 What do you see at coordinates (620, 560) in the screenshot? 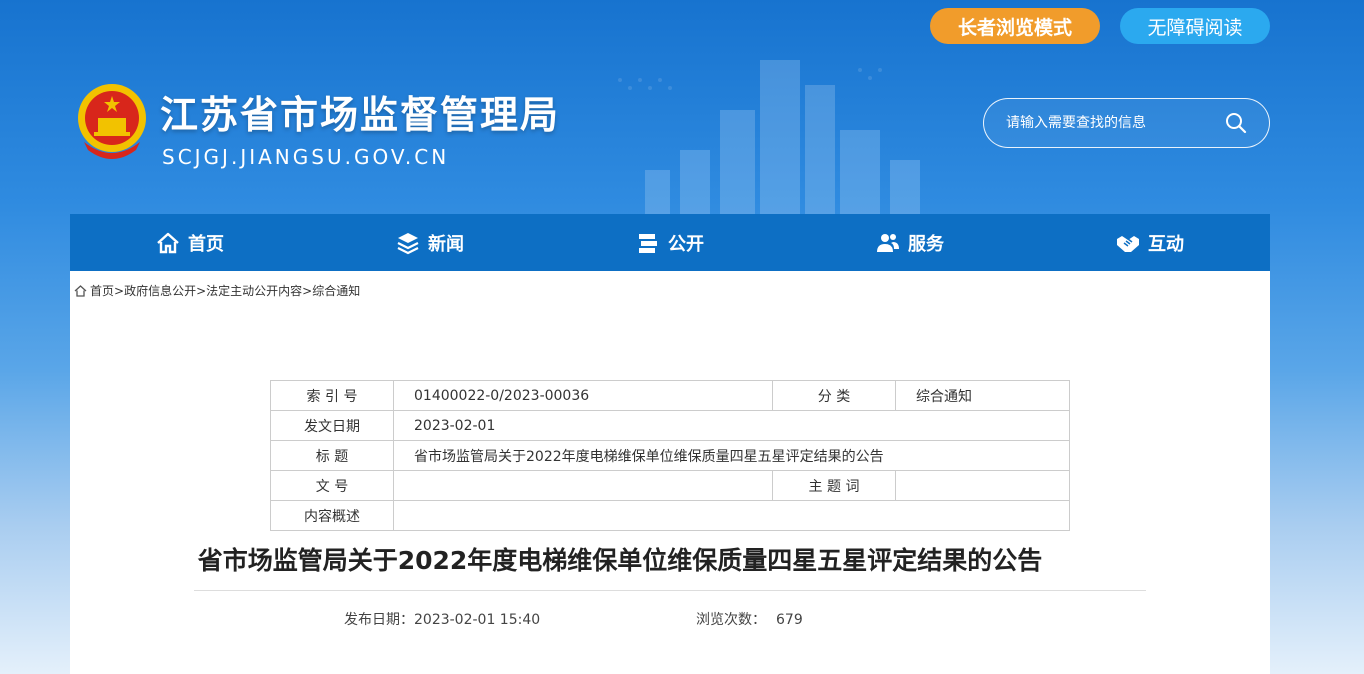
I see `article-title: 省市场监管局关于2022年度电梯维保单位维保质量四星五星评定结果的公告` at bounding box center [620, 560].